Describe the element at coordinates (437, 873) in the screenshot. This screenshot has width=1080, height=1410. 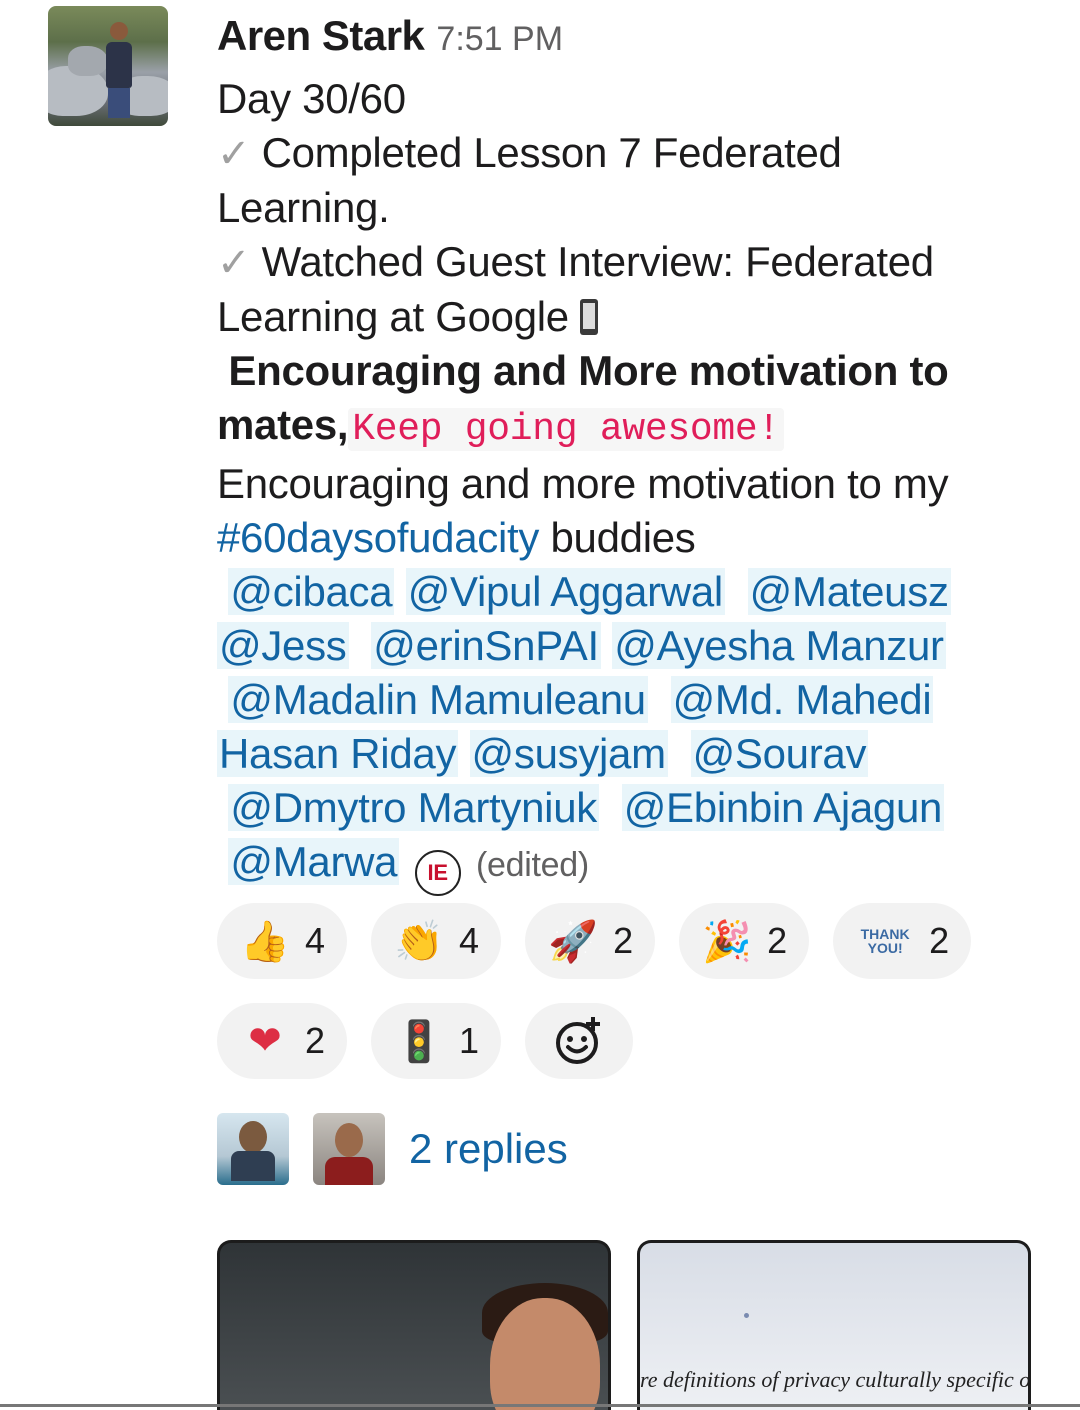
I see `ie-logo-icon: IE` at that location.